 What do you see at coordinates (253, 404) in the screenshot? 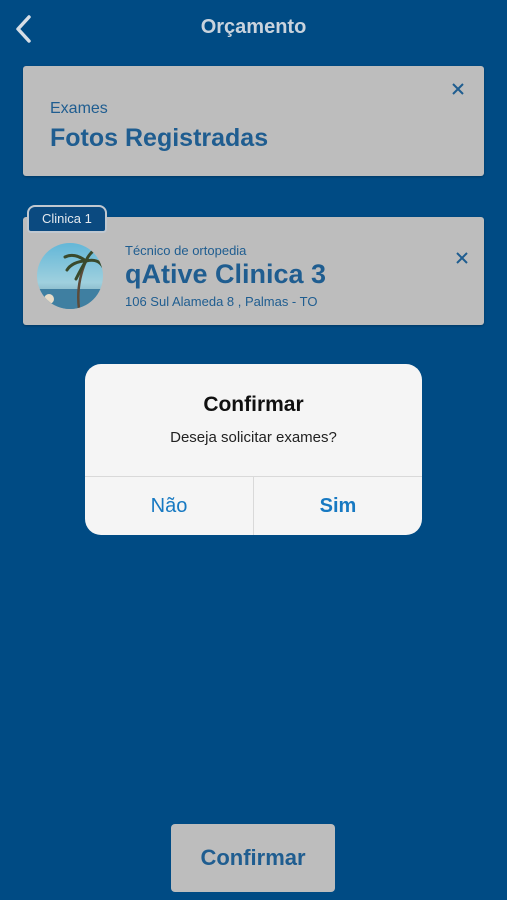
I see `dialog-title: Confirmar` at bounding box center [253, 404].